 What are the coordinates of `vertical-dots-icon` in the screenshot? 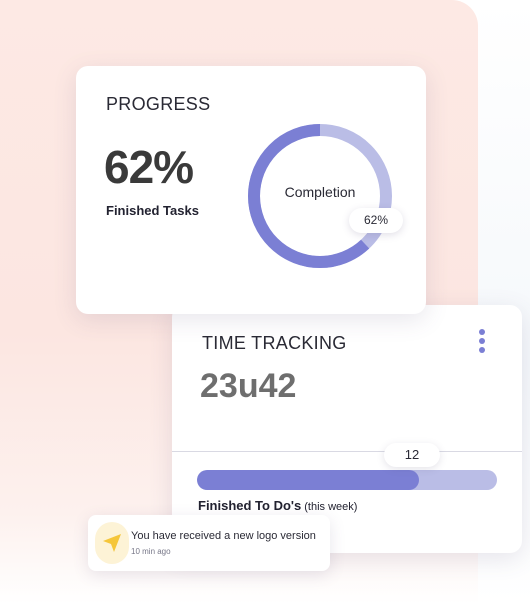 It's located at (482, 343).